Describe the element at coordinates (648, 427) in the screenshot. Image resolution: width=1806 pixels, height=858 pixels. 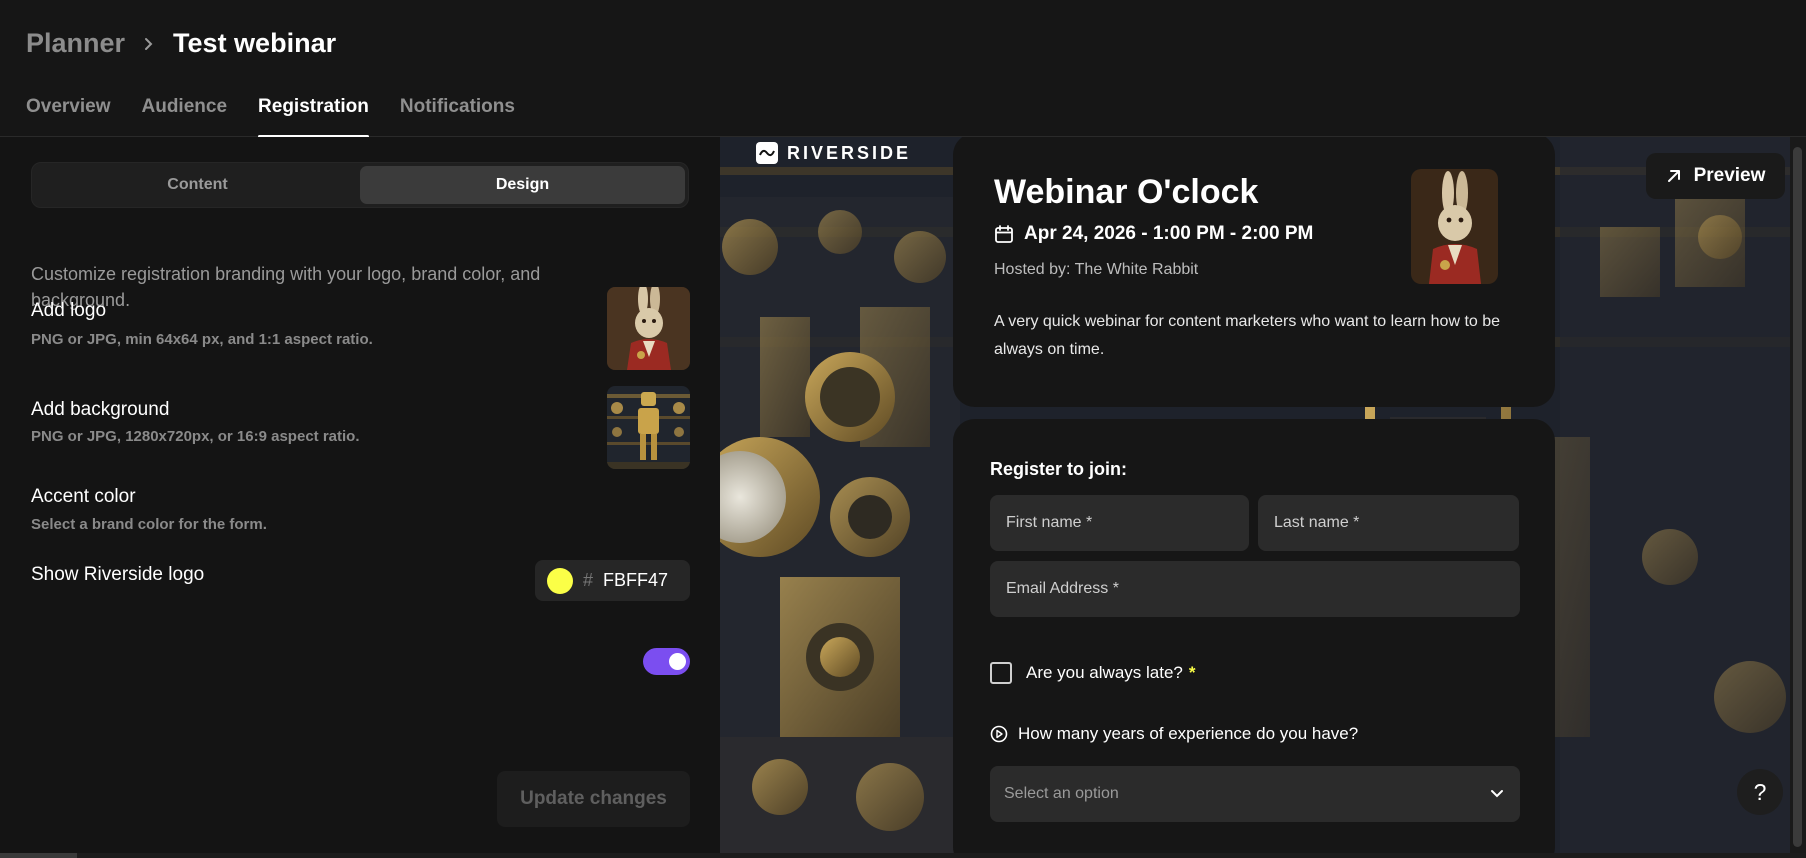
I see `background-thumbnail` at that location.